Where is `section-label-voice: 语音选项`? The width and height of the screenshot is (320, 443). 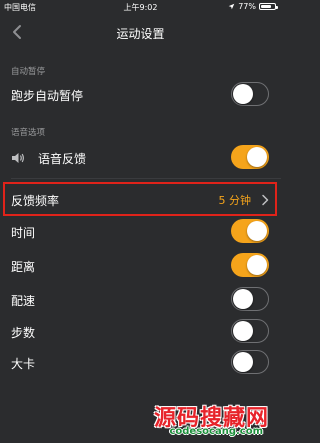 section-label-voice: 语音选项 is located at coordinates (28, 133).